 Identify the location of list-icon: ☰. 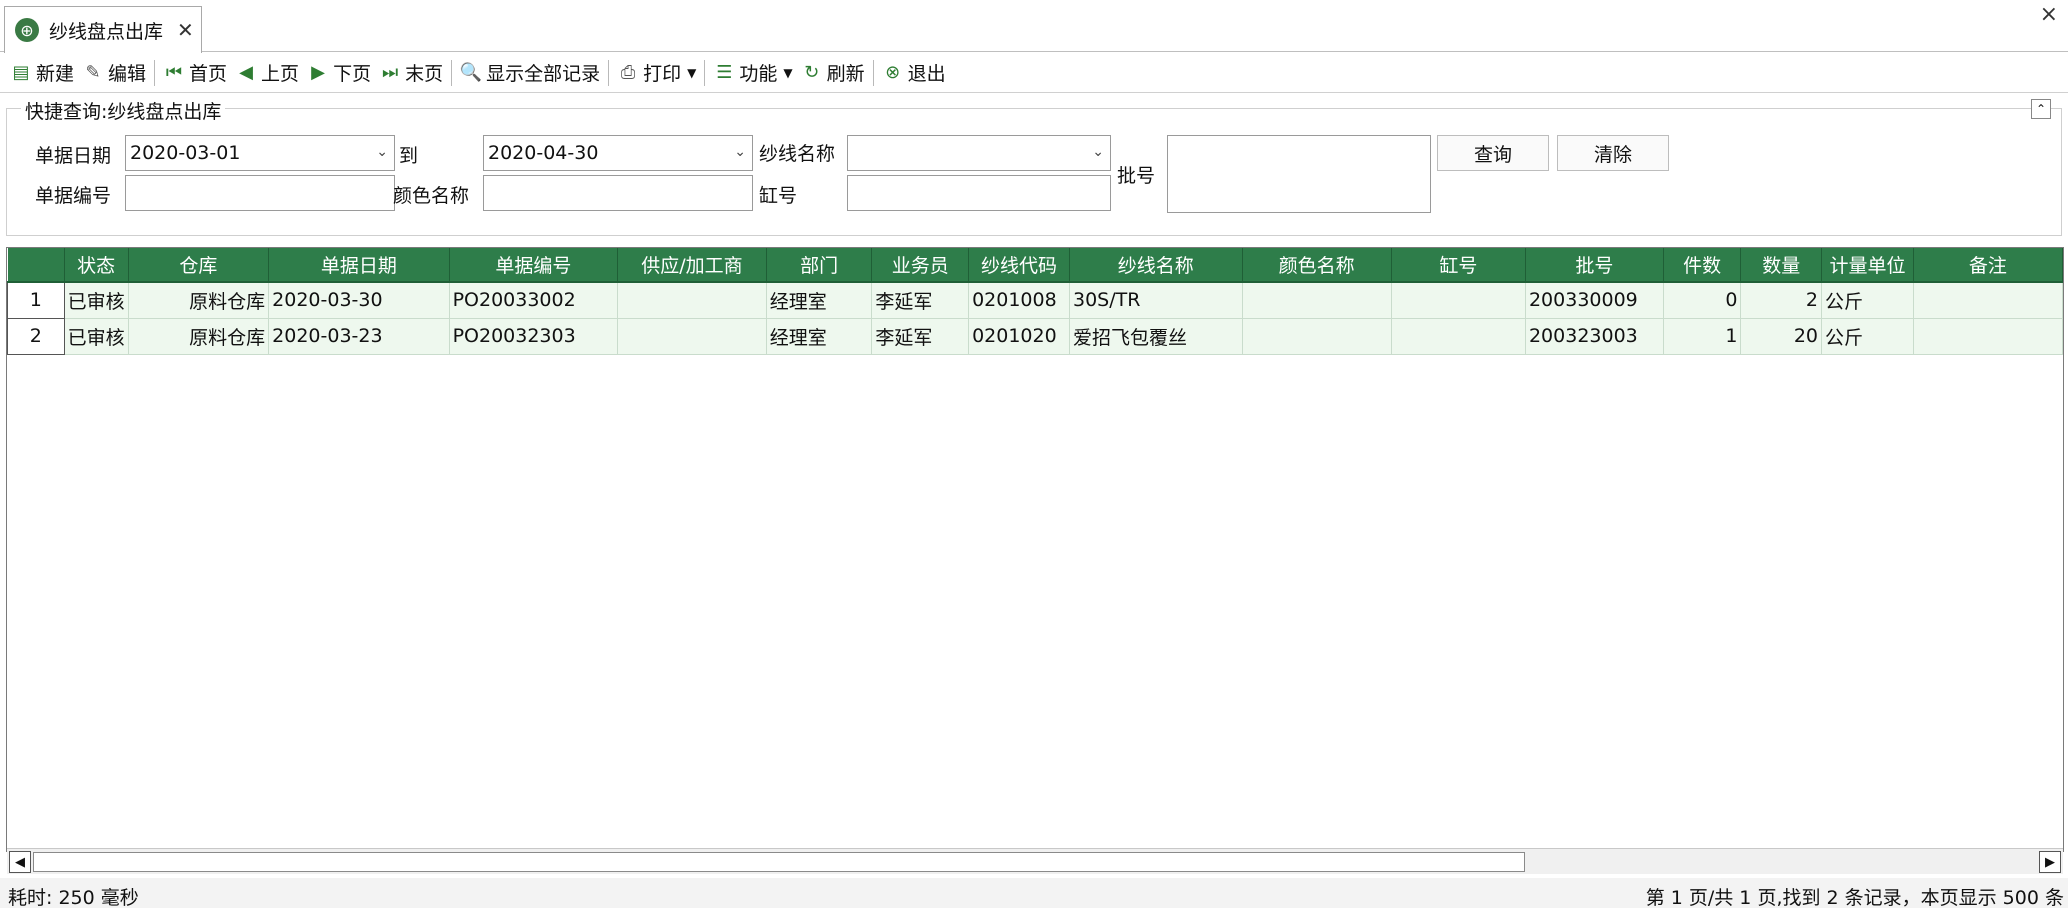
(724, 72).